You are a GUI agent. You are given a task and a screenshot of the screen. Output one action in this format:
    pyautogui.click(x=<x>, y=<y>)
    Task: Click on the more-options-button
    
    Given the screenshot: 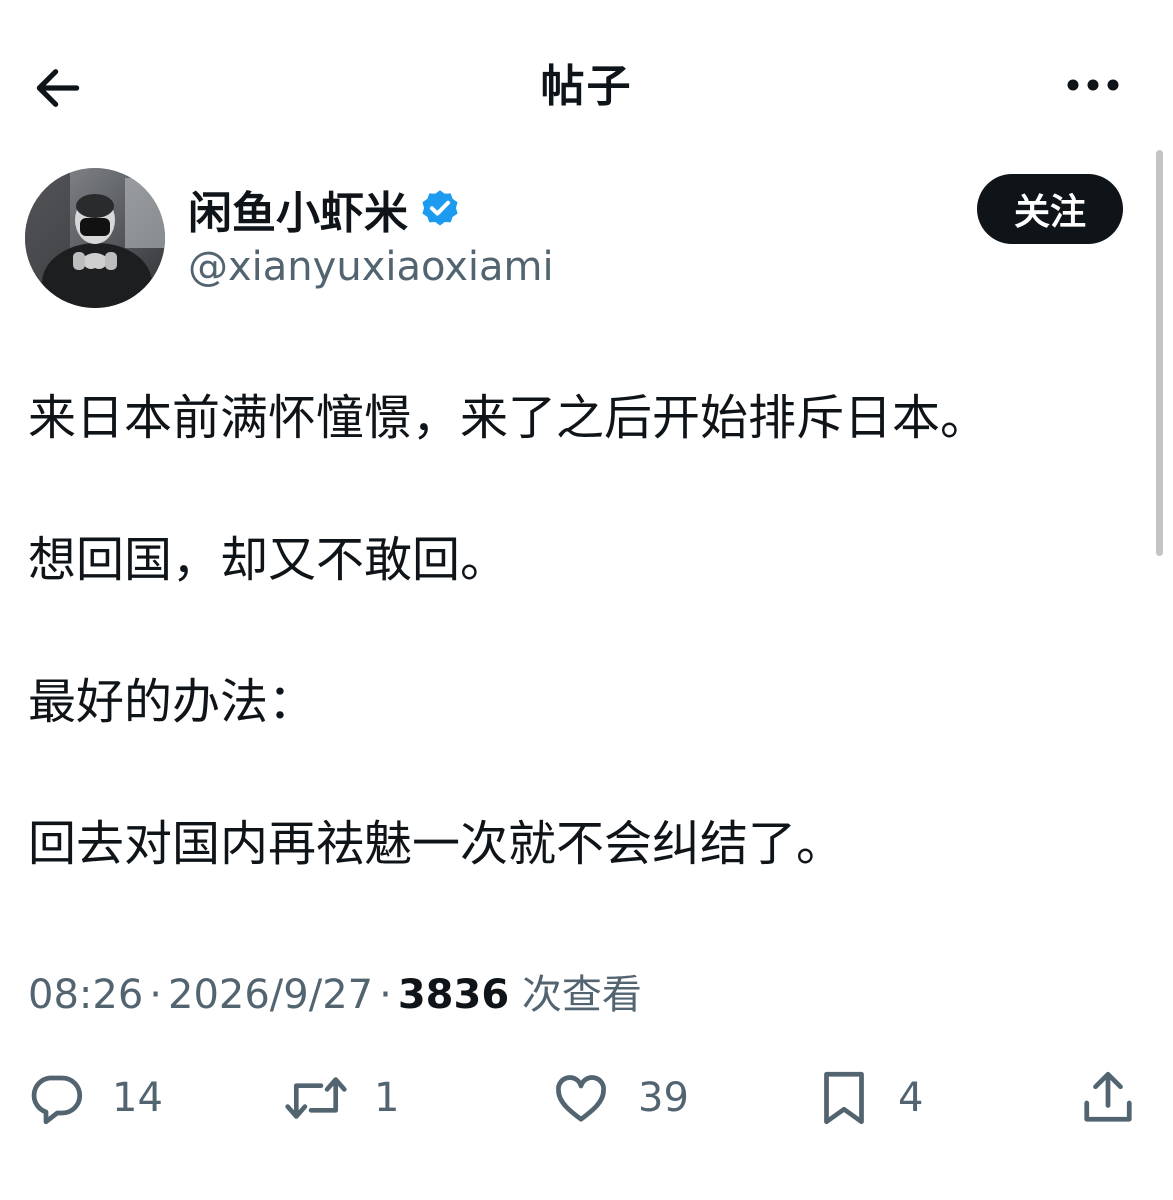 What is the action you would take?
    pyautogui.click(x=1093, y=85)
    